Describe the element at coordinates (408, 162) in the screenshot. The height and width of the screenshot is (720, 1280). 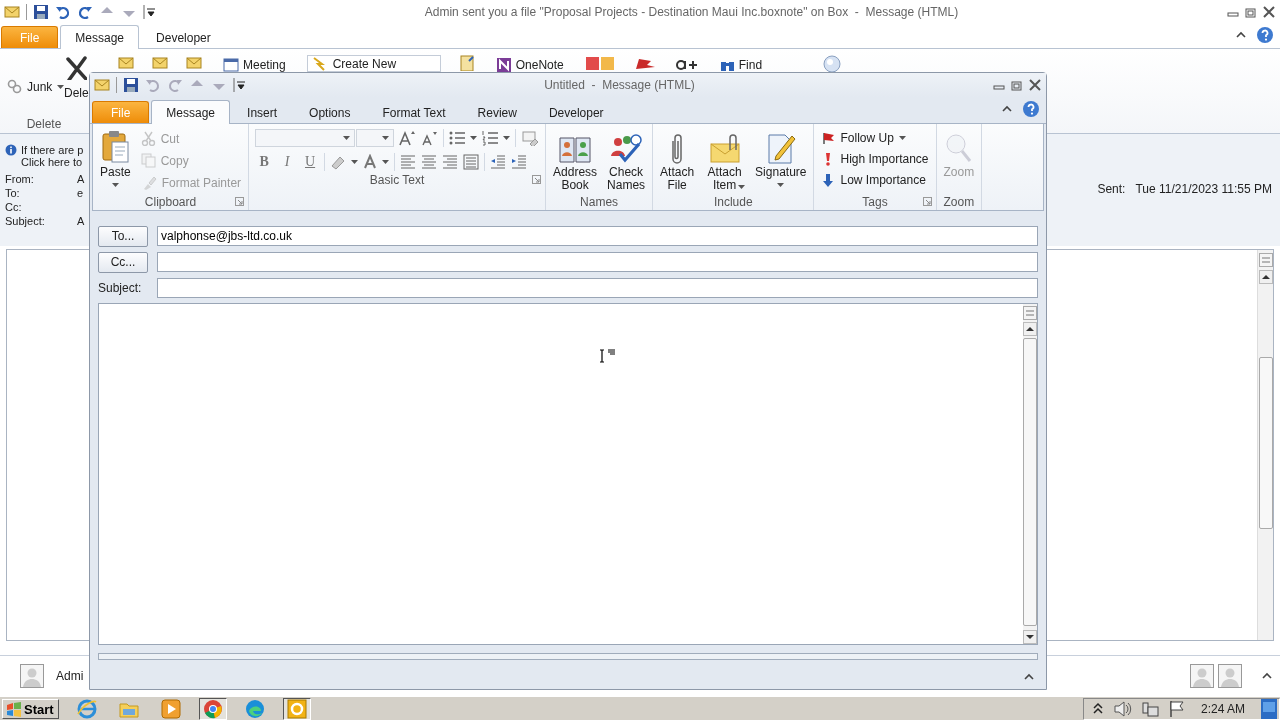
I see `align-left-icon` at that location.